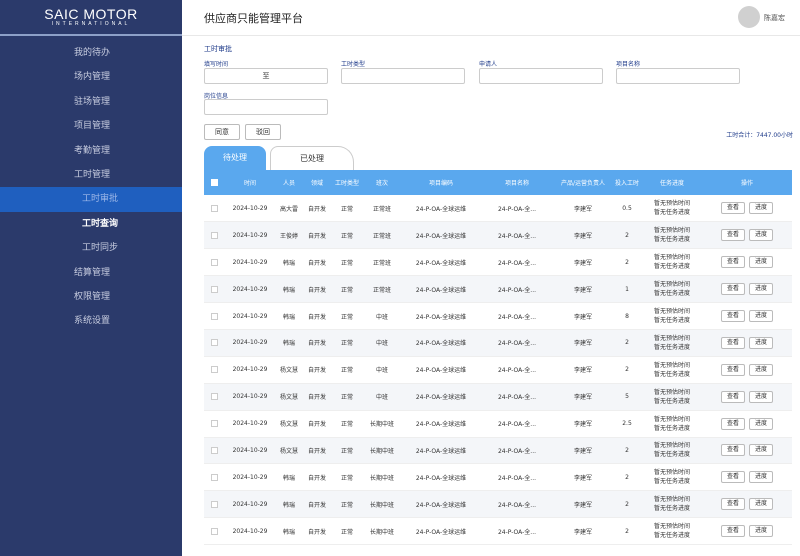  Describe the element at coordinates (403, 76) in the screenshot. I see `hours-type-select` at that location.